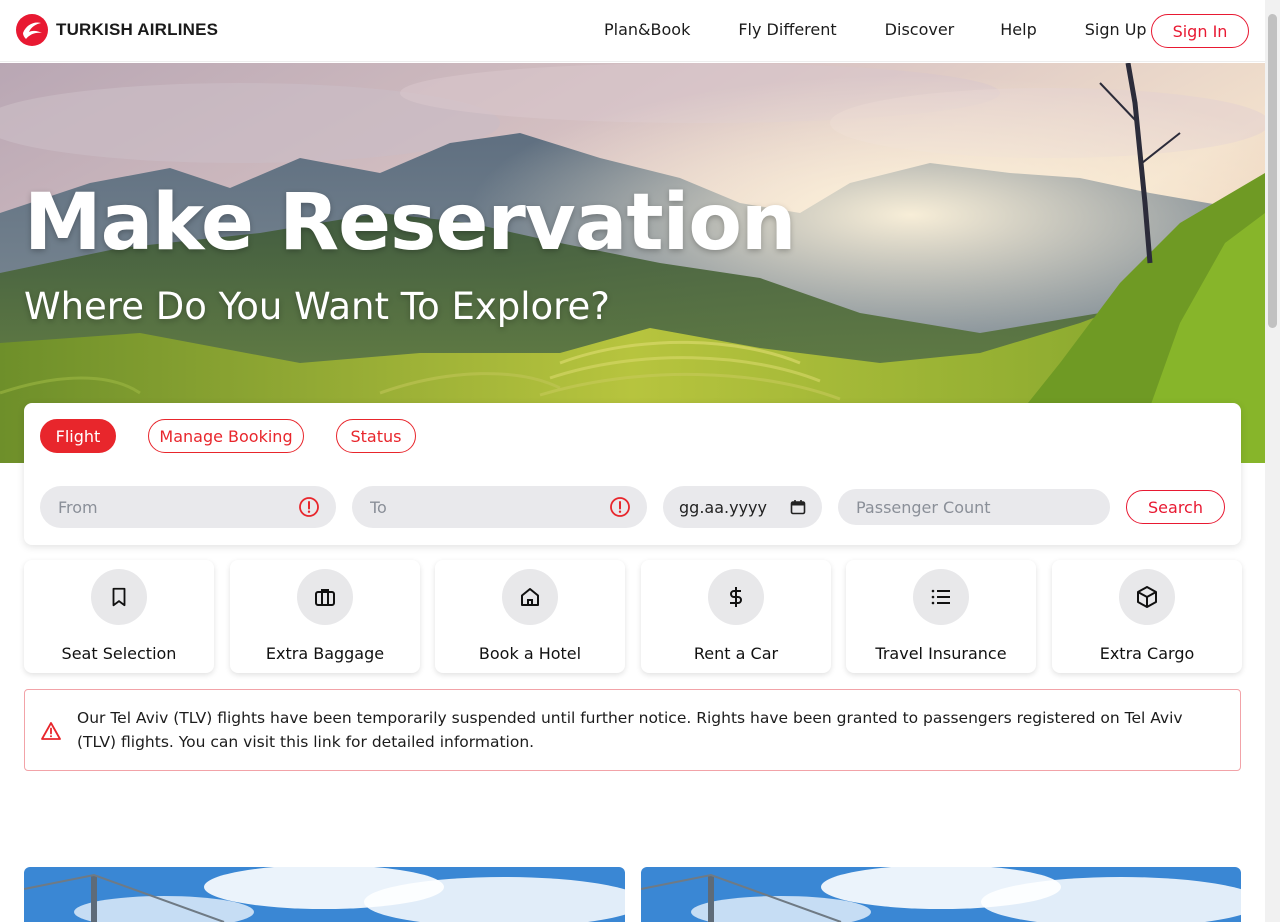 The image size is (1280, 922). What do you see at coordinates (32, 30) in the screenshot?
I see `turkish-airlines-logo-icon` at bounding box center [32, 30].